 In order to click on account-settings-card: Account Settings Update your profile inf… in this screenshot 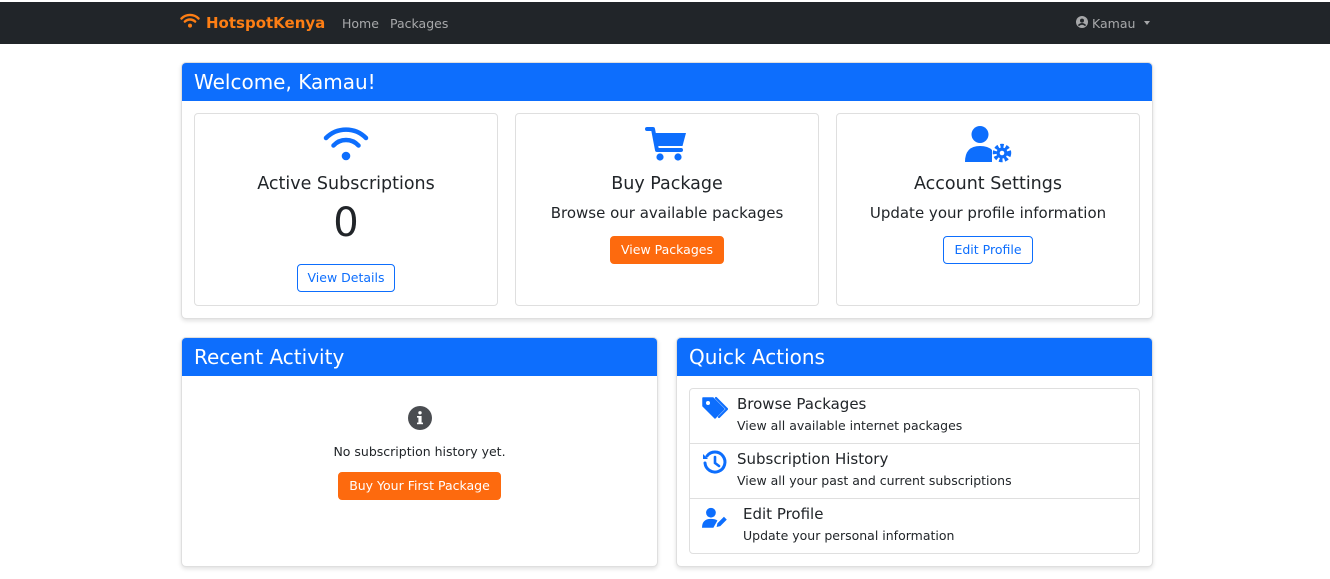, I will do `click(988, 209)`.